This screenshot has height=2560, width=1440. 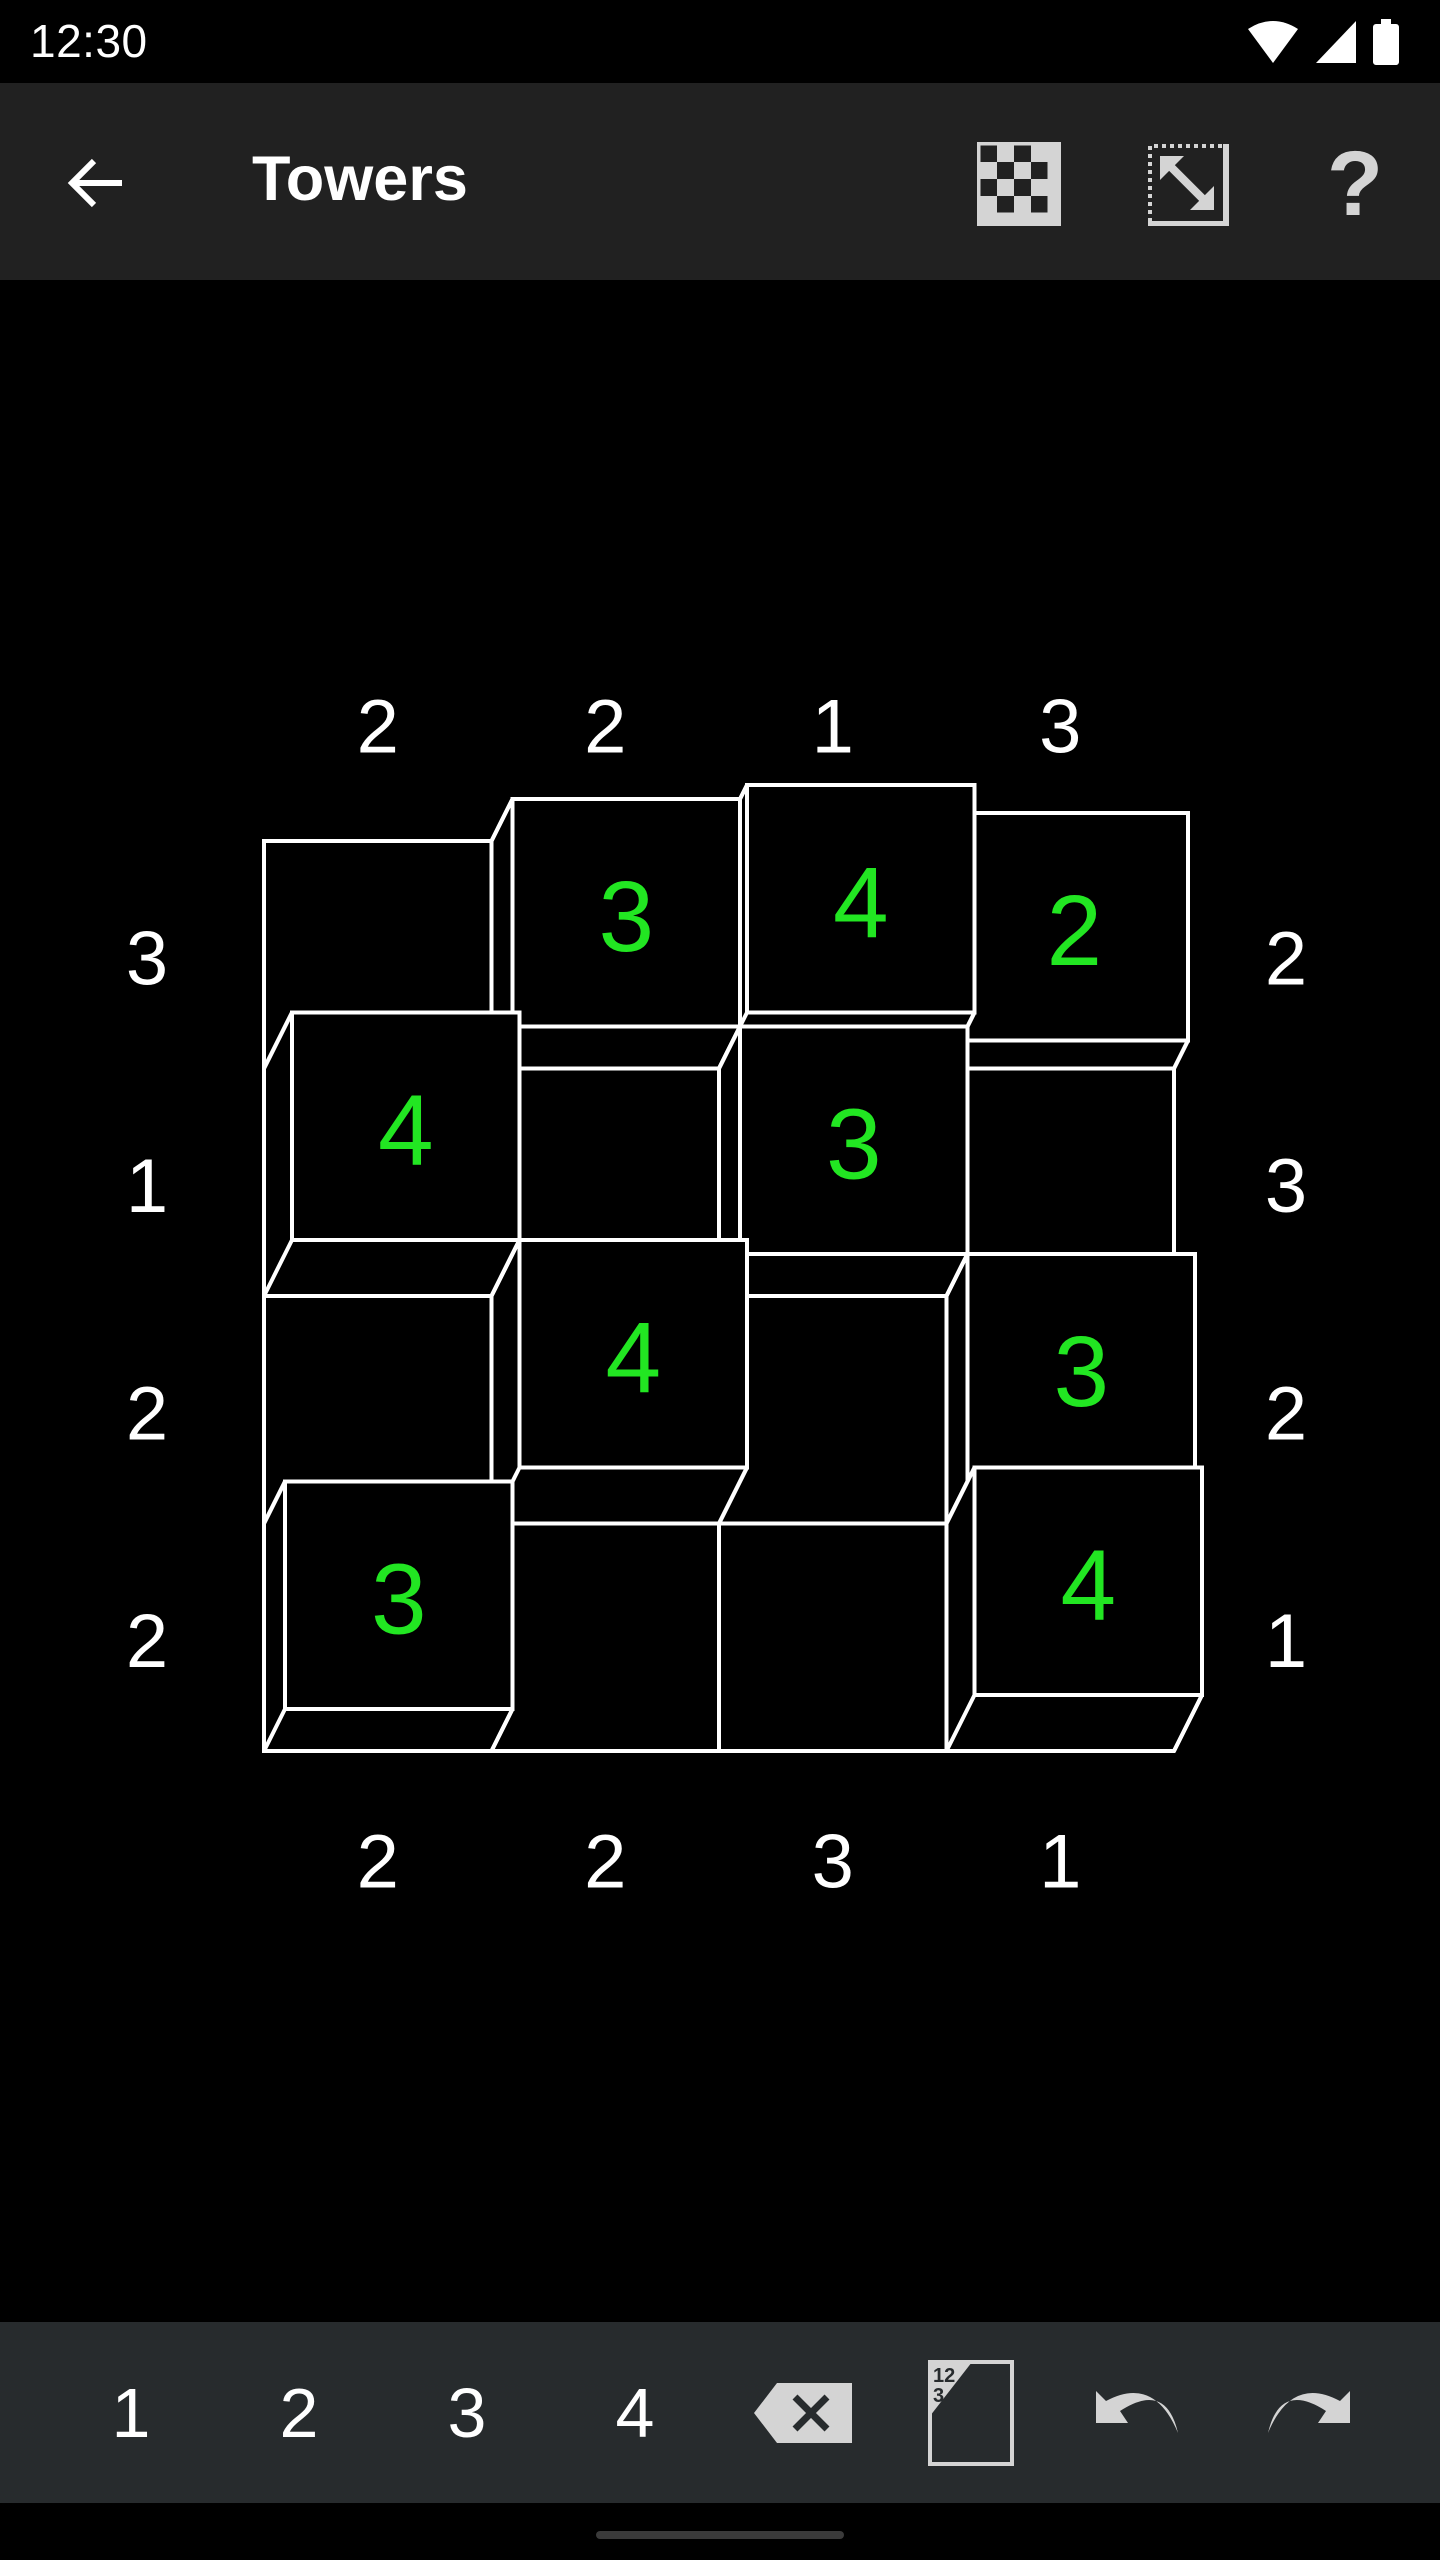 I want to click on clue-top-2: 2, so click(x=605, y=727).